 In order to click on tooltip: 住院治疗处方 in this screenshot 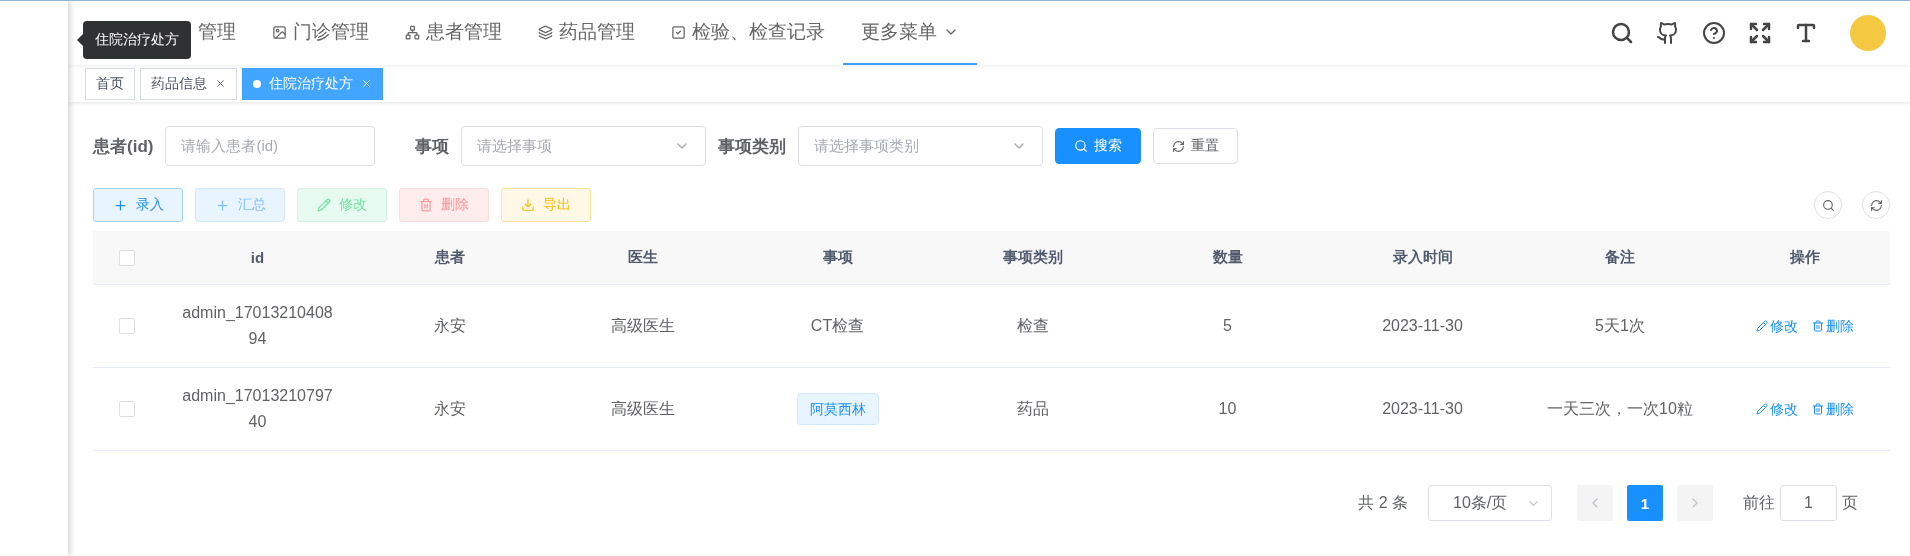, I will do `click(137, 40)`.